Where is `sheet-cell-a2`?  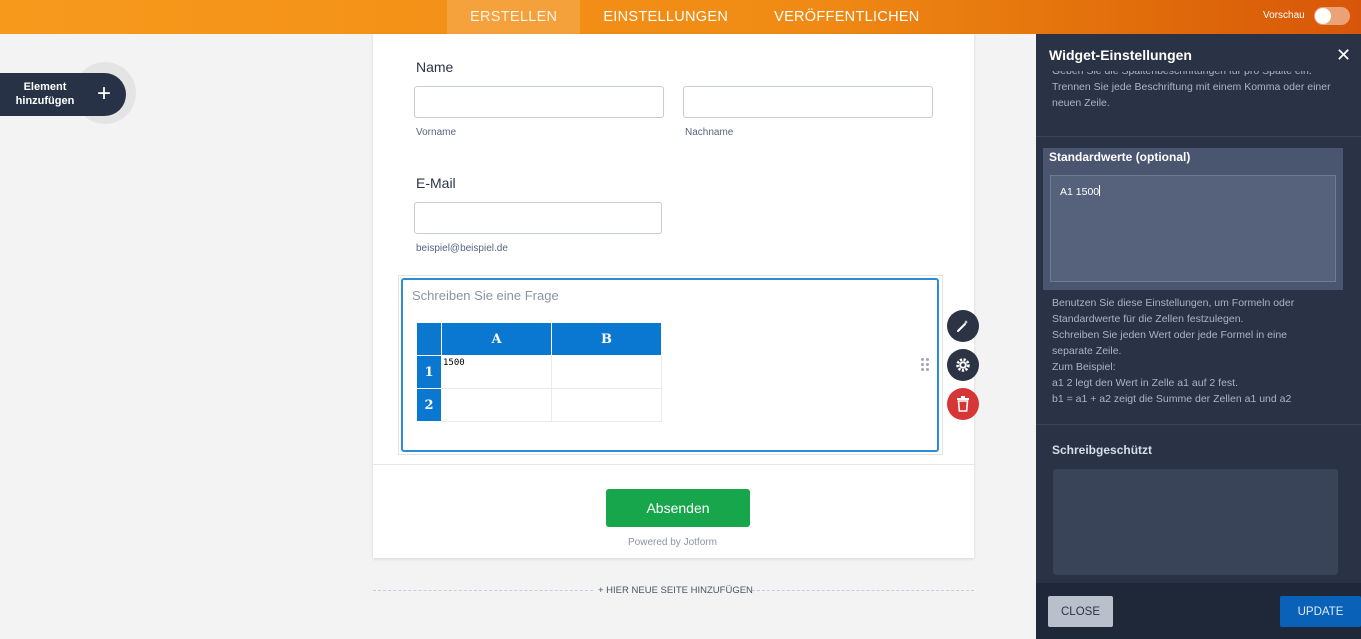
sheet-cell-a2 is located at coordinates (496, 405).